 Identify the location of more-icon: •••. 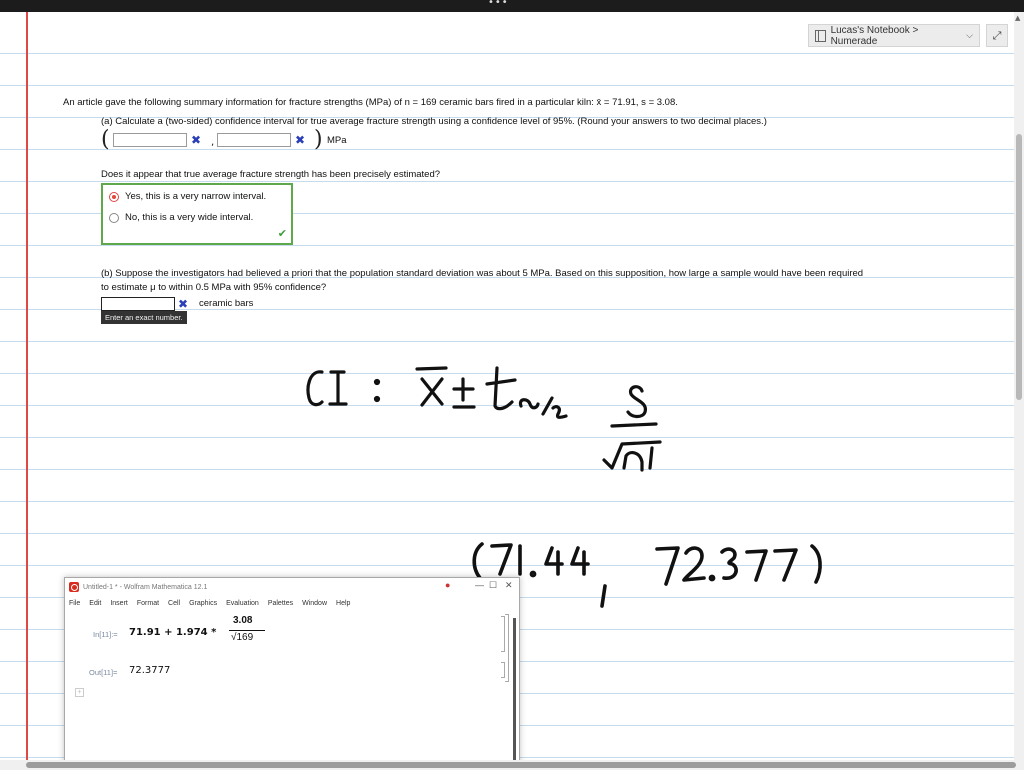
(498, 4).